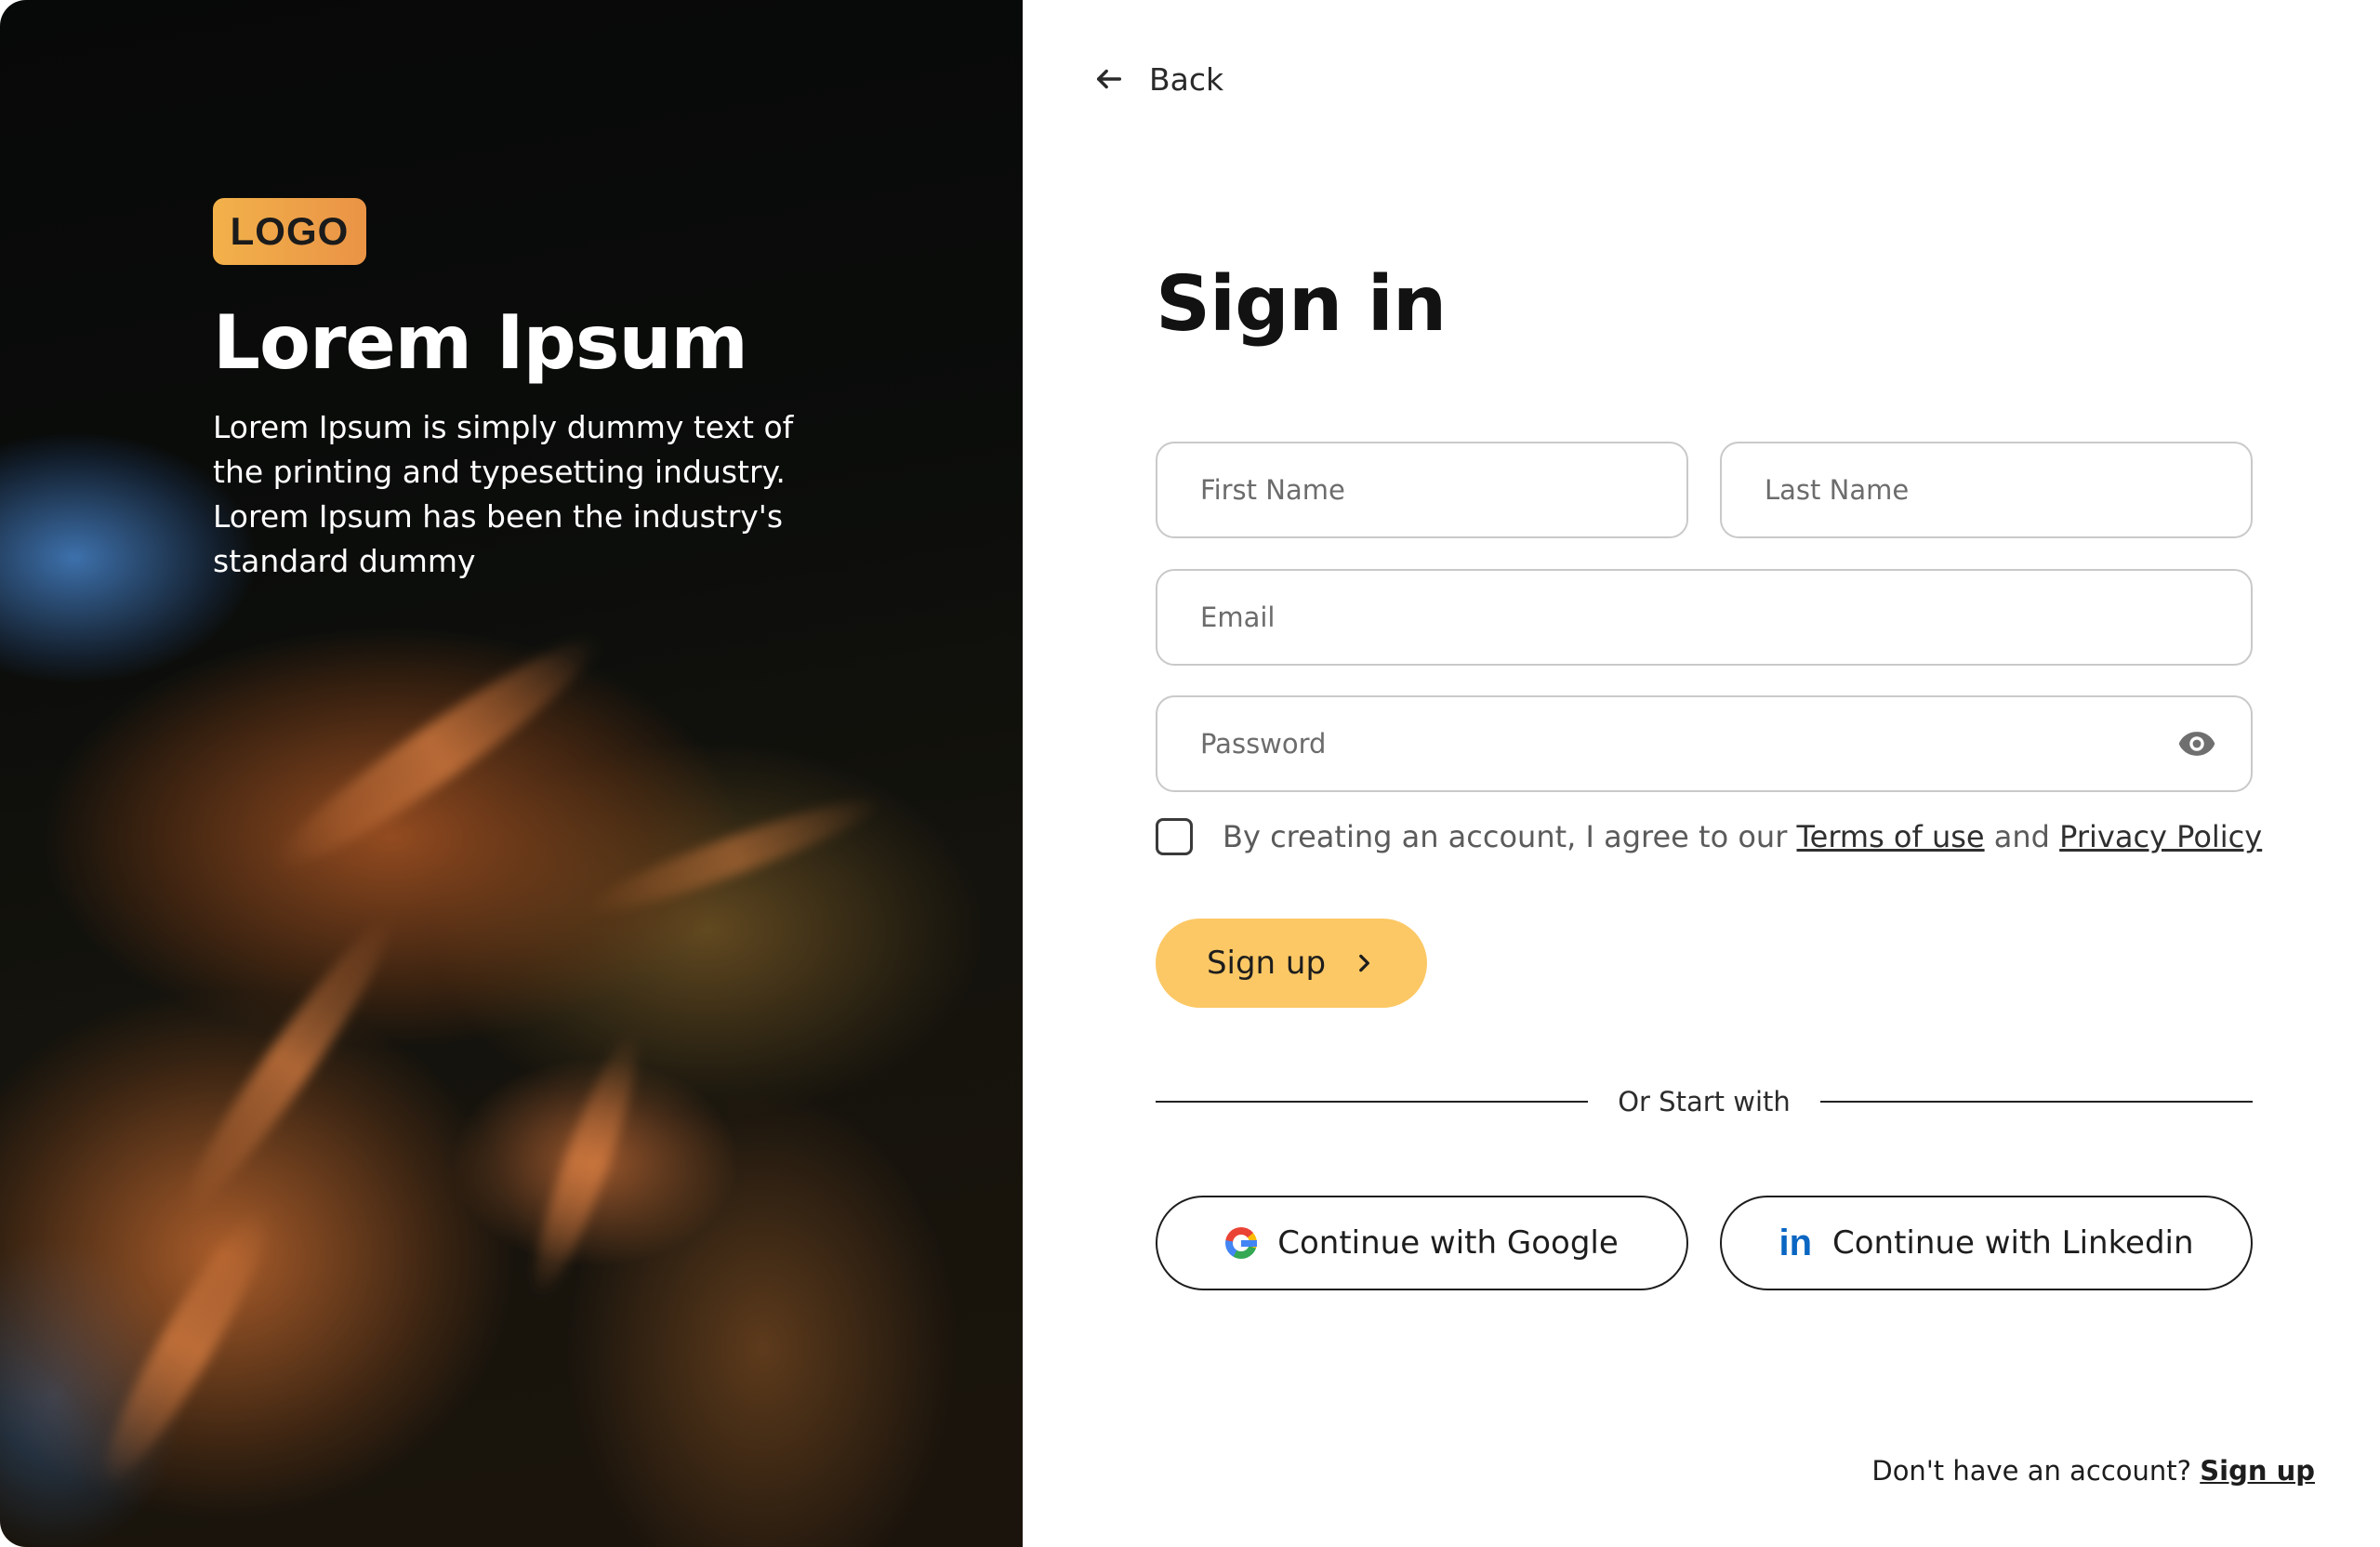 The height and width of the screenshot is (1547, 2380). What do you see at coordinates (1174, 836) in the screenshot?
I see `terms-checkbox` at bounding box center [1174, 836].